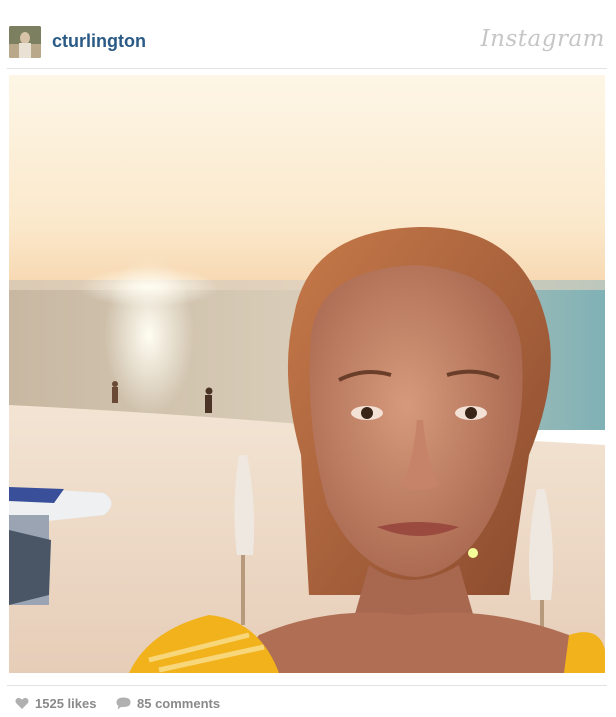 The width and height of the screenshot is (616, 717). What do you see at coordinates (25, 42) in the screenshot?
I see `avatar` at bounding box center [25, 42].